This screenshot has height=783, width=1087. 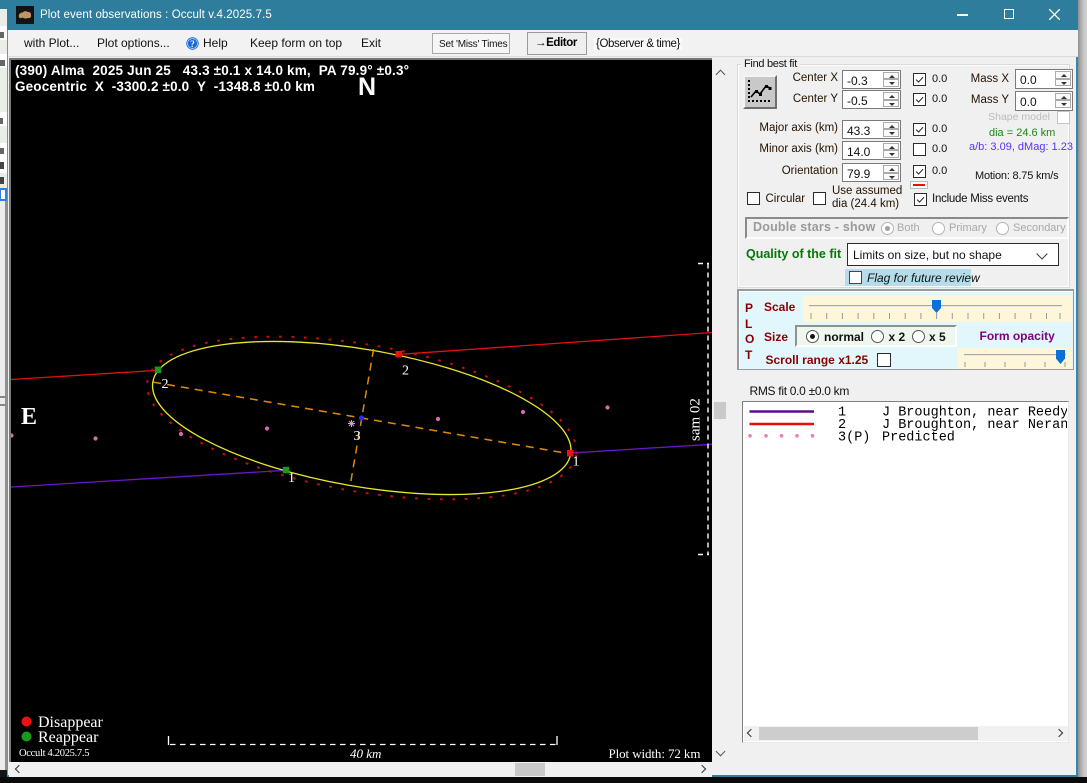 I want to click on svg-text: 3, so click(x=357, y=436).